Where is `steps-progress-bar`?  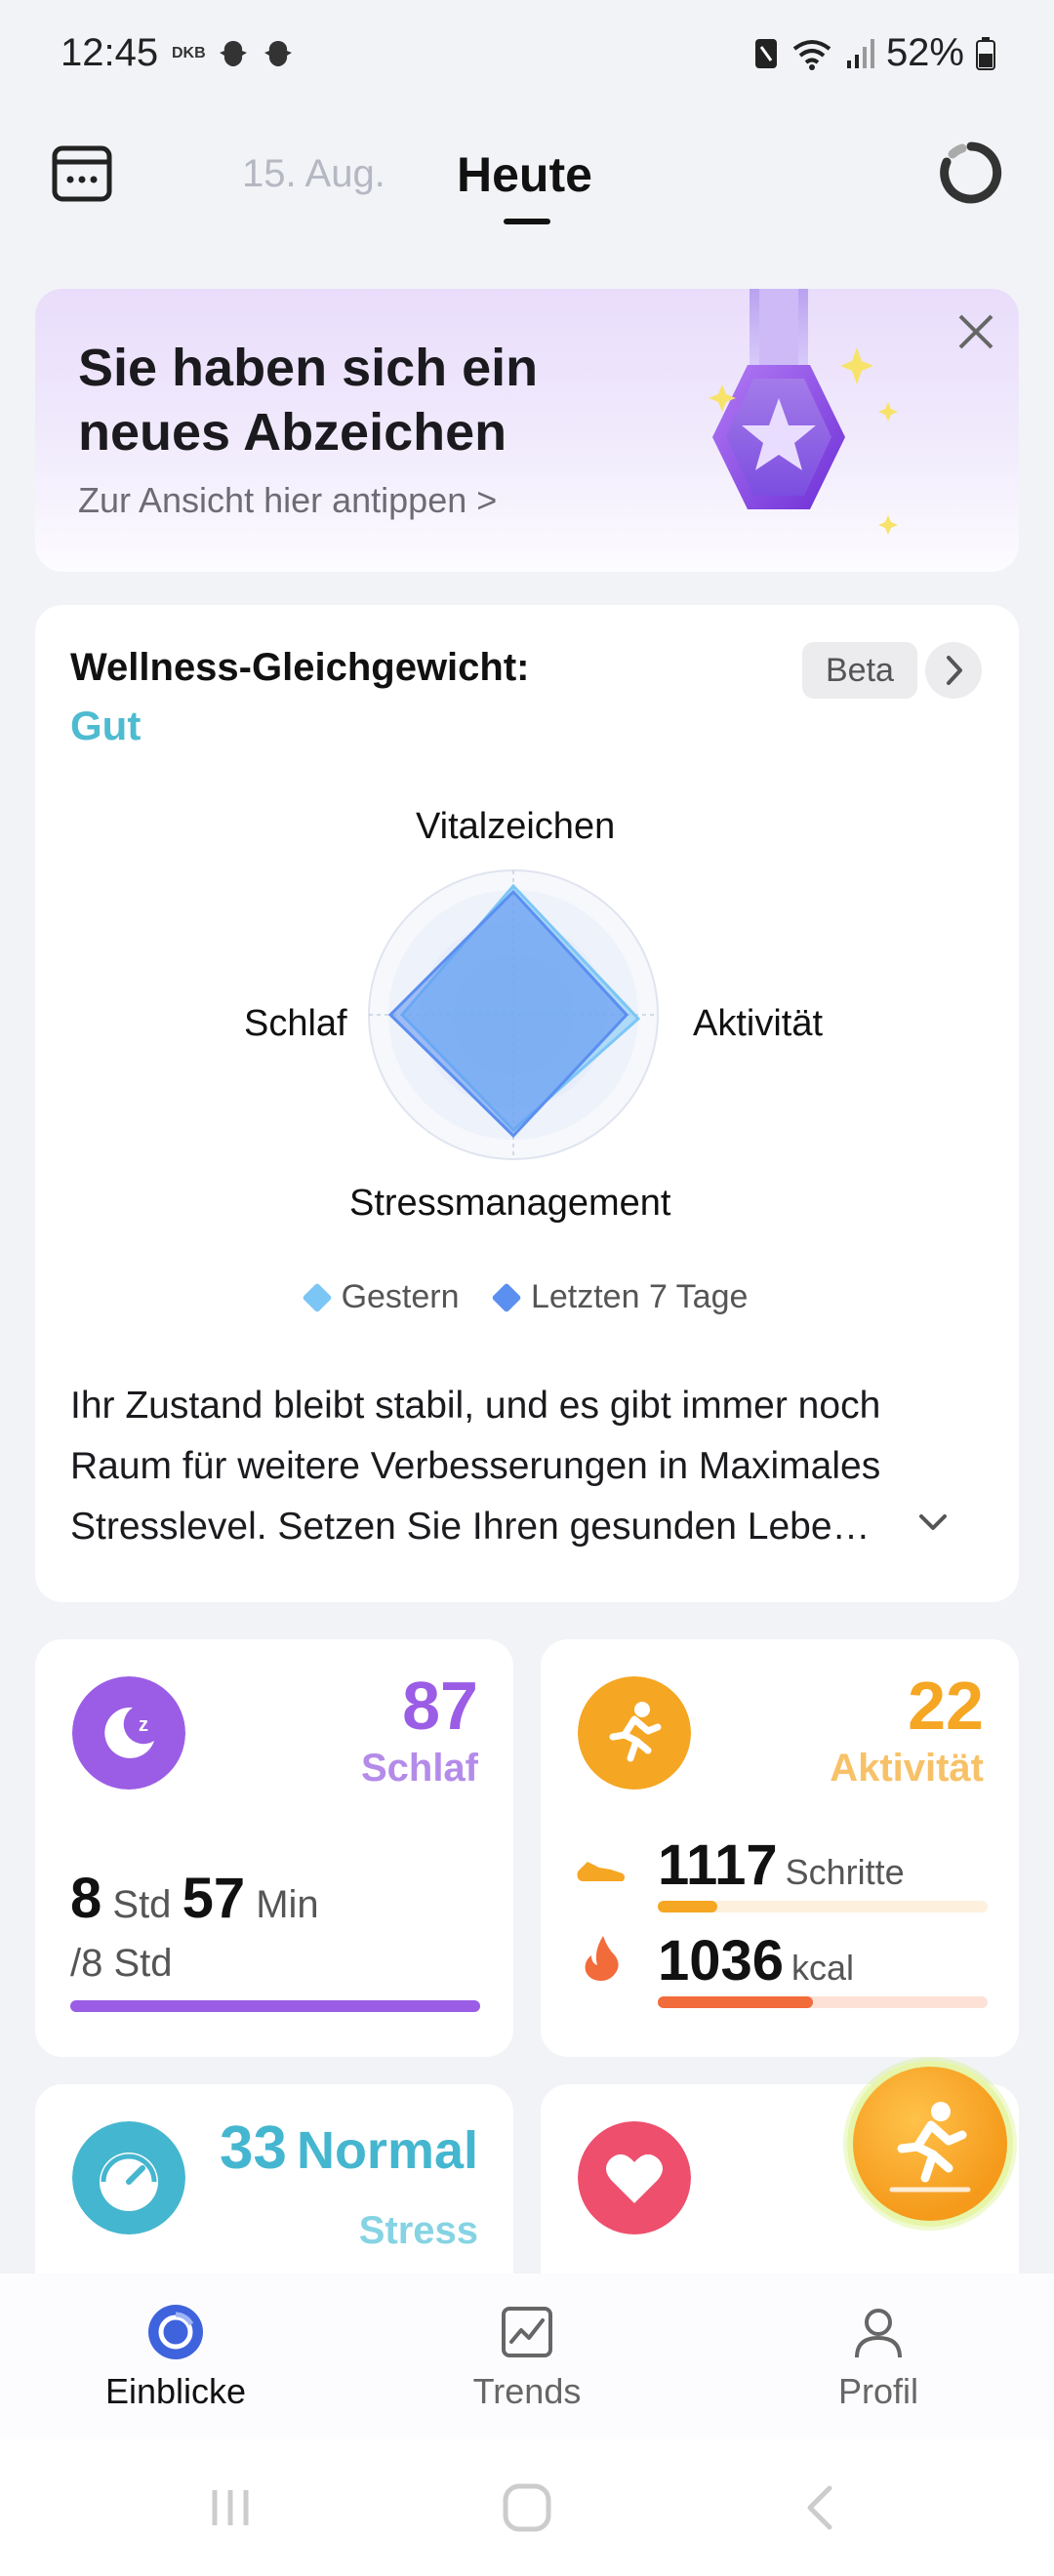 steps-progress-bar is located at coordinates (823, 1906).